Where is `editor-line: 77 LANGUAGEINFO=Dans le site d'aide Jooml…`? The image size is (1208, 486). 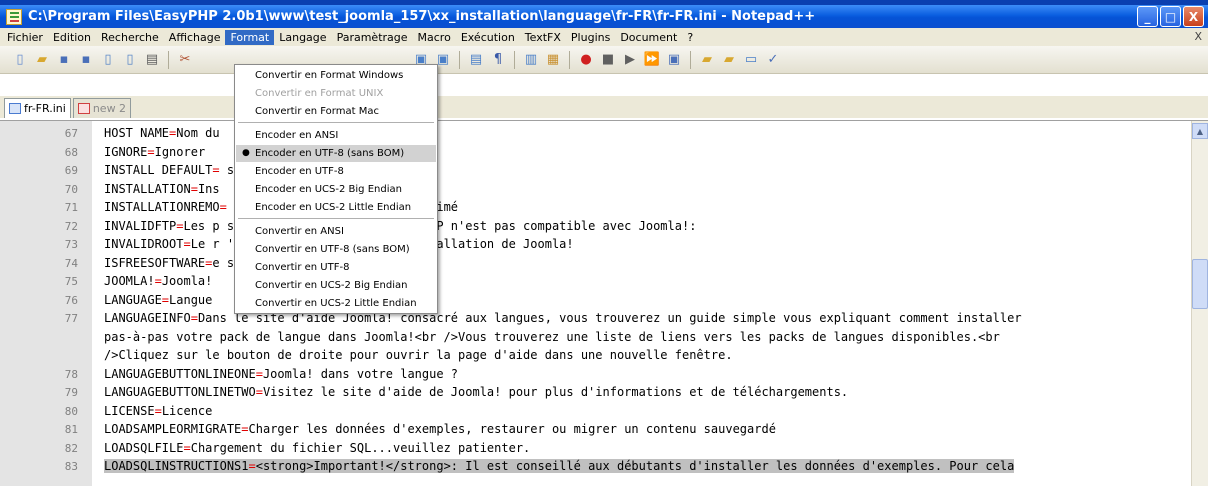
editor-line: 77 LANGUAGEINFO=Dans le site d'aide Jooml… is located at coordinates (595, 319).